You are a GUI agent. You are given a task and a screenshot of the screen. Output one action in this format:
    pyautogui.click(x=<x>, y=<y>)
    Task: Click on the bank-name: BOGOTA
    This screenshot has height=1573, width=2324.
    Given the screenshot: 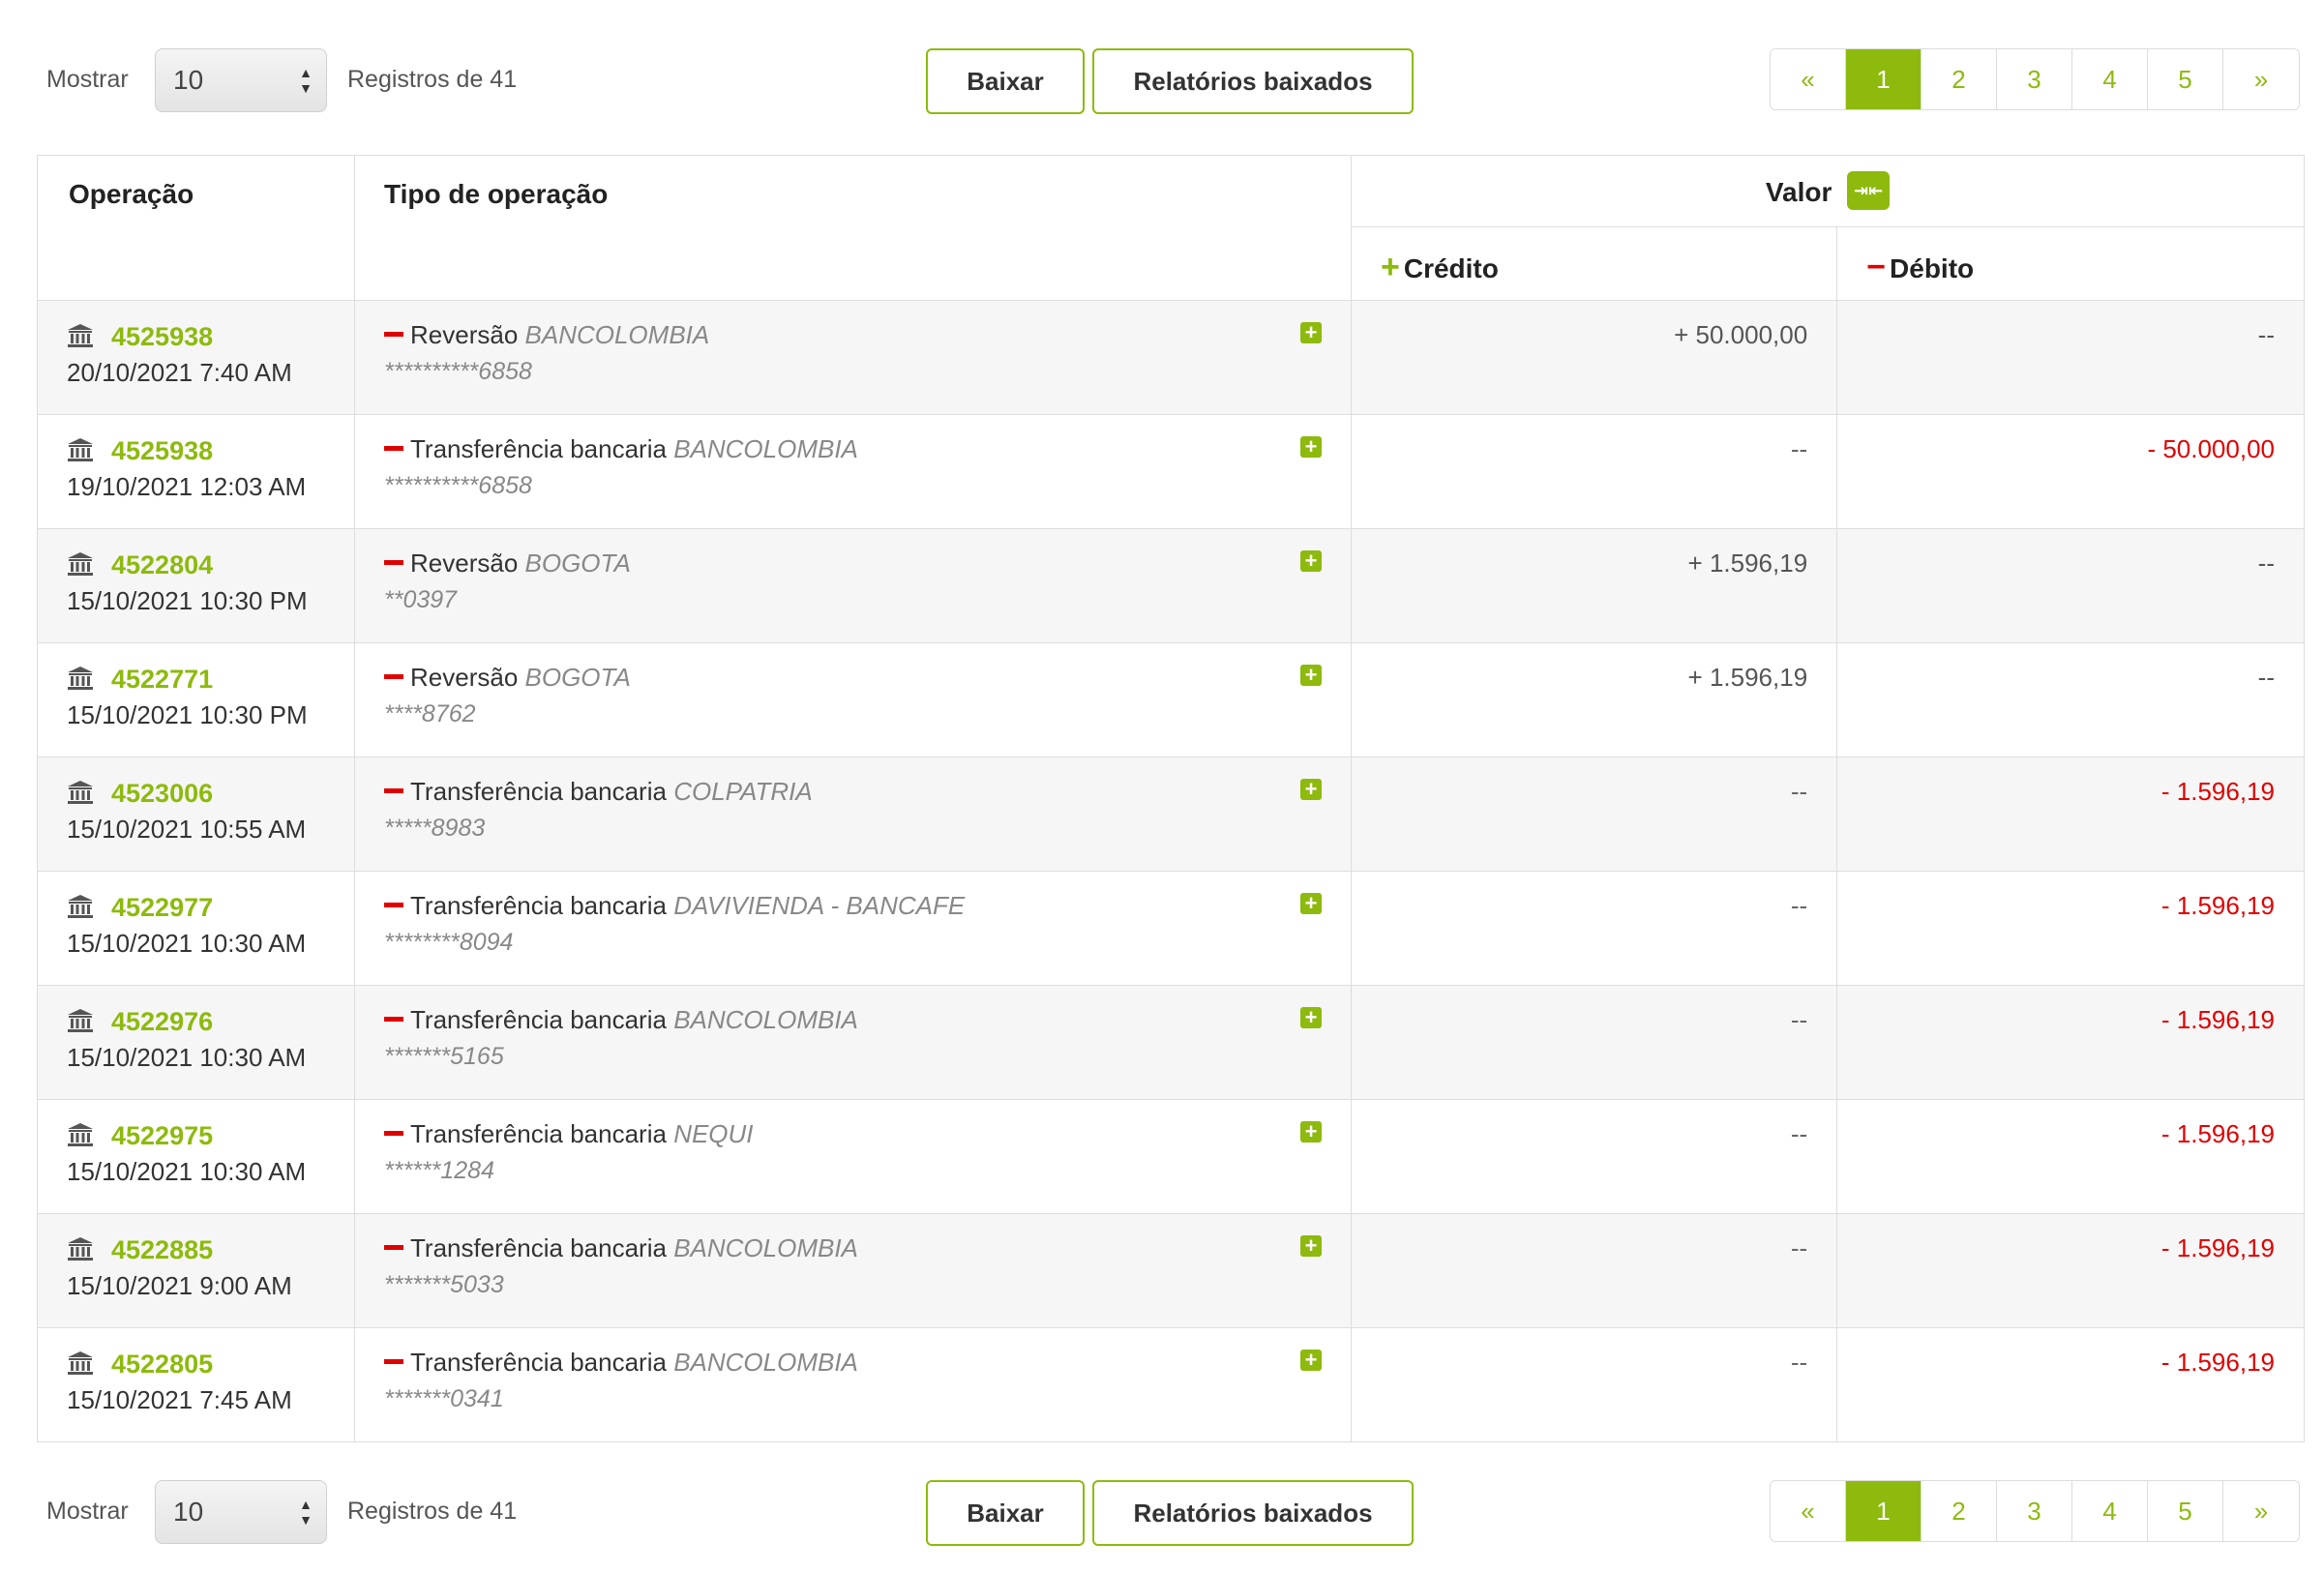 What is the action you would take?
    pyautogui.click(x=578, y=677)
    